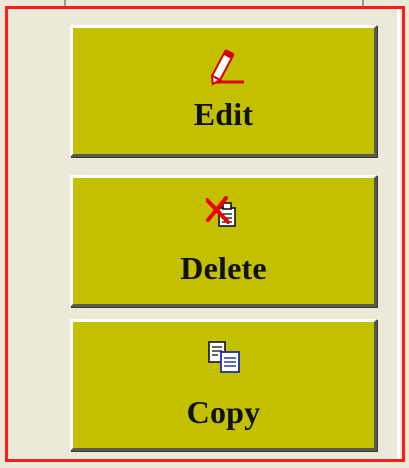 The width and height of the screenshot is (409, 468). I want to click on delete-document-icon, so click(220, 211).